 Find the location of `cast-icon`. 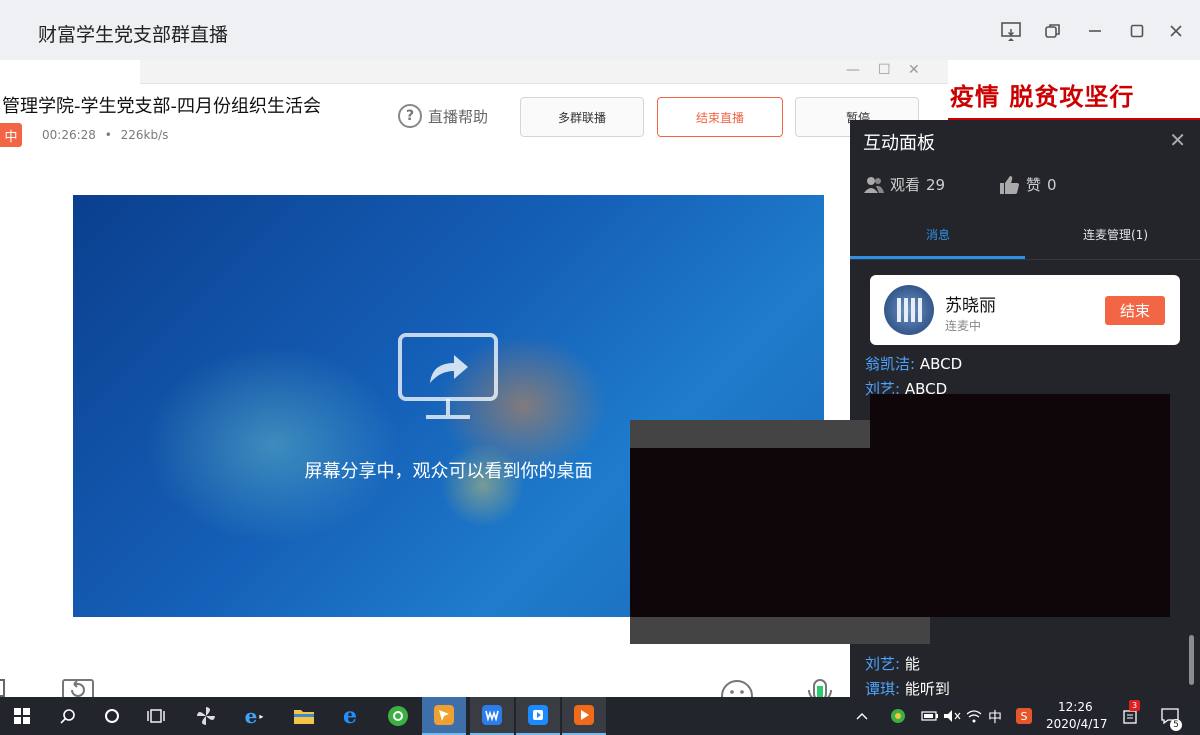

cast-icon is located at coordinates (1011, 31).